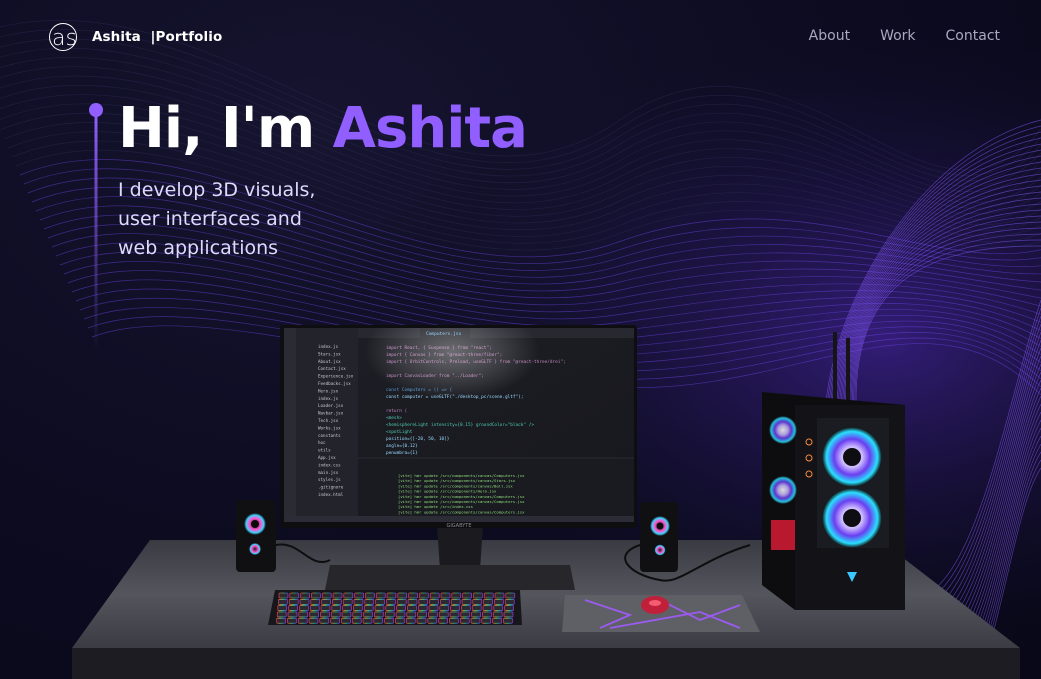 The width and height of the screenshot is (1041, 679). I want to click on left-speaker, so click(256, 536).